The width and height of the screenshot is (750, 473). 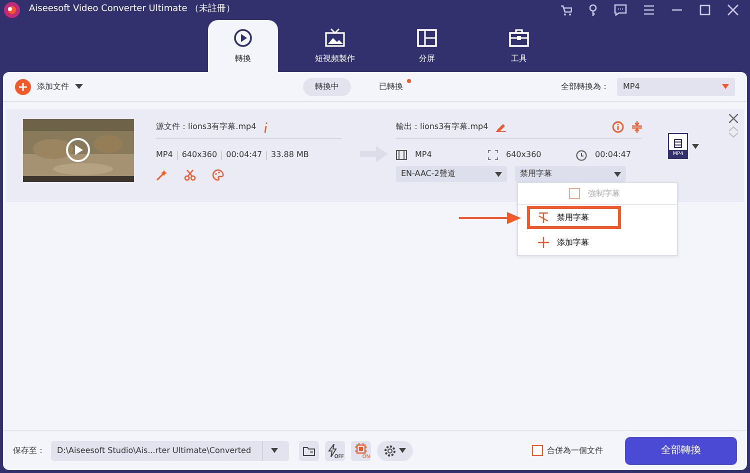 What do you see at coordinates (266, 127) in the screenshot?
I see `info-icon` at bounding box center [266, 127].